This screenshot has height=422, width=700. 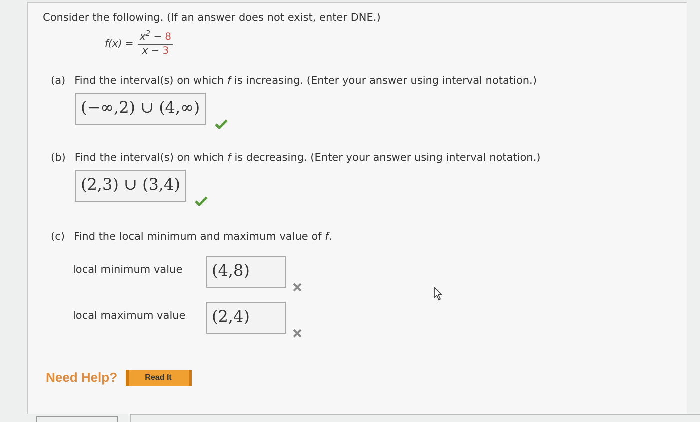 What do you see at coordinates (58, 81) in the screenshot?
I see `part-label: (a)` at bounding box center [58, 81].